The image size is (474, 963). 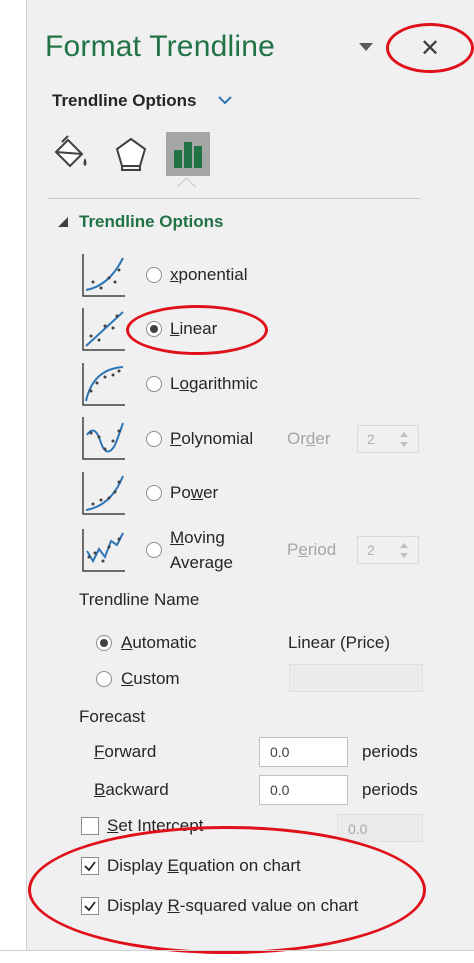 What do you see at coordinates (371, 550) in the screenshot?
I see `period-value: 2` at bounding box center [371, 550].